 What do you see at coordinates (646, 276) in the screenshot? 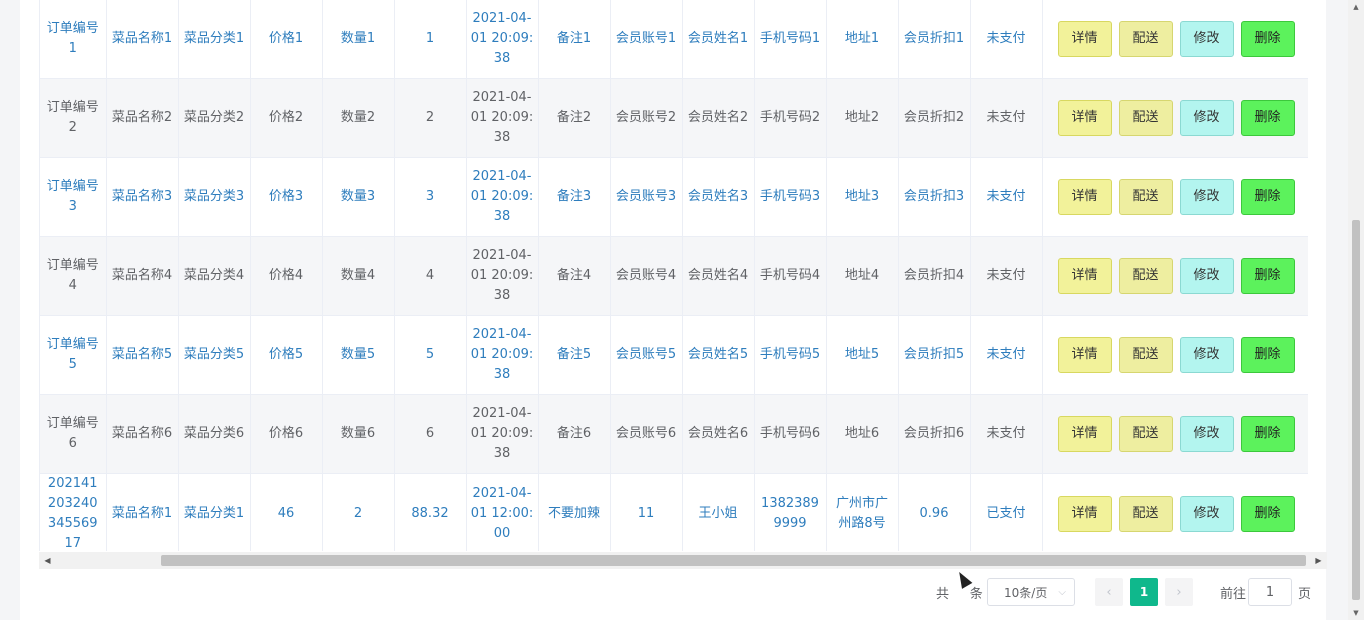
I see `cell-member-account: 会员账号4` at bounding box center [646, 276].